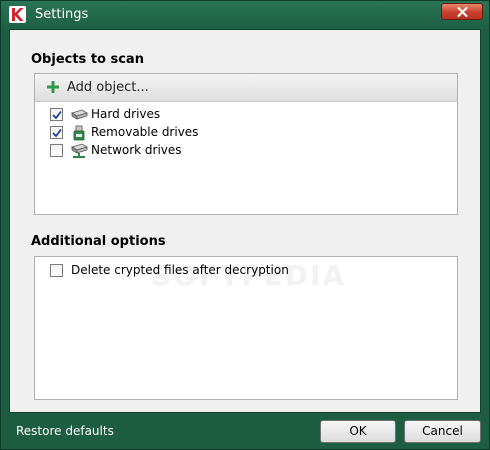  I want to click on removable-drives-label: Removable drives, so click(145, 132).